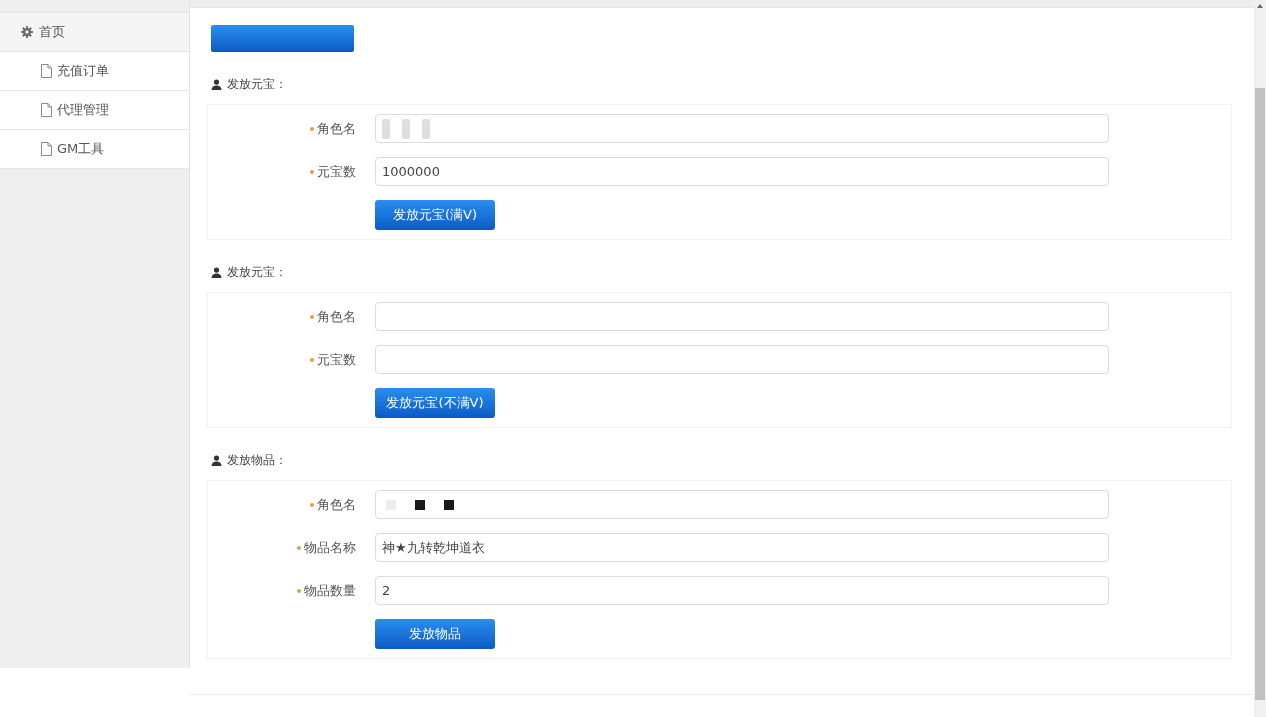 This screenshot has width=1266, height=717. Describe the element at coordinates (257, 460) in the screenshot. I see `section-title: 发放物品：` at that location.